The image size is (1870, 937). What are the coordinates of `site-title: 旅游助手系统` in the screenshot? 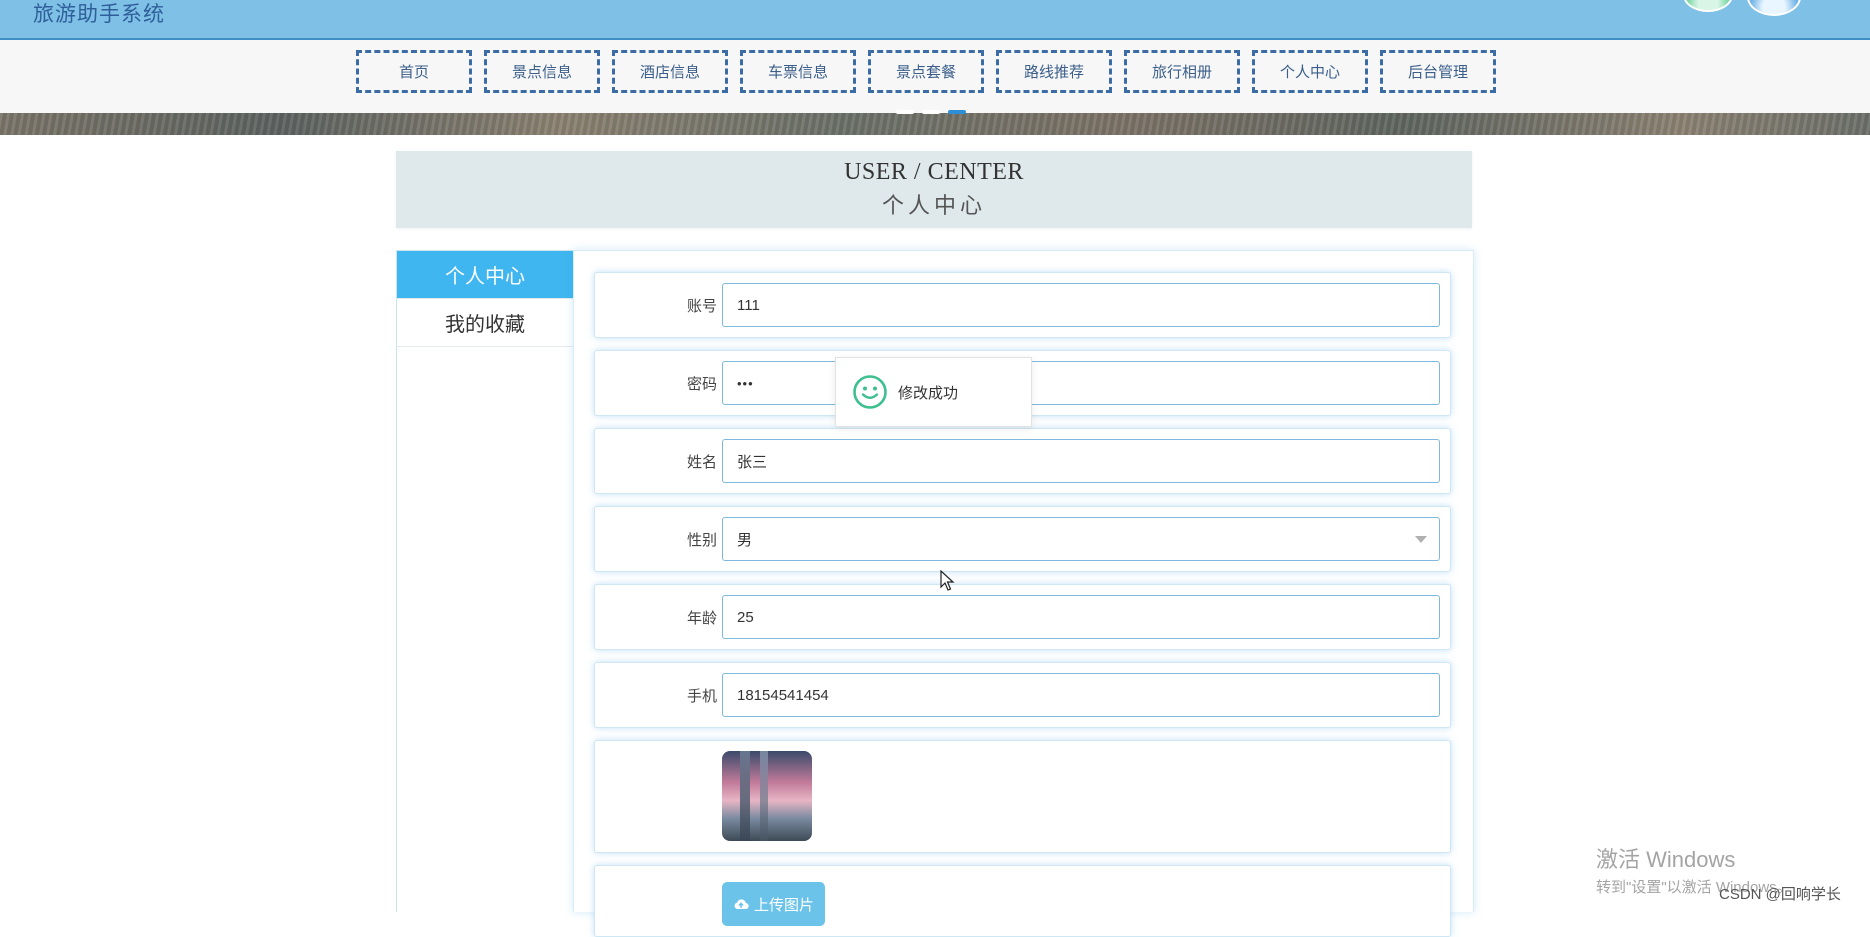 It's located at (99, 14).